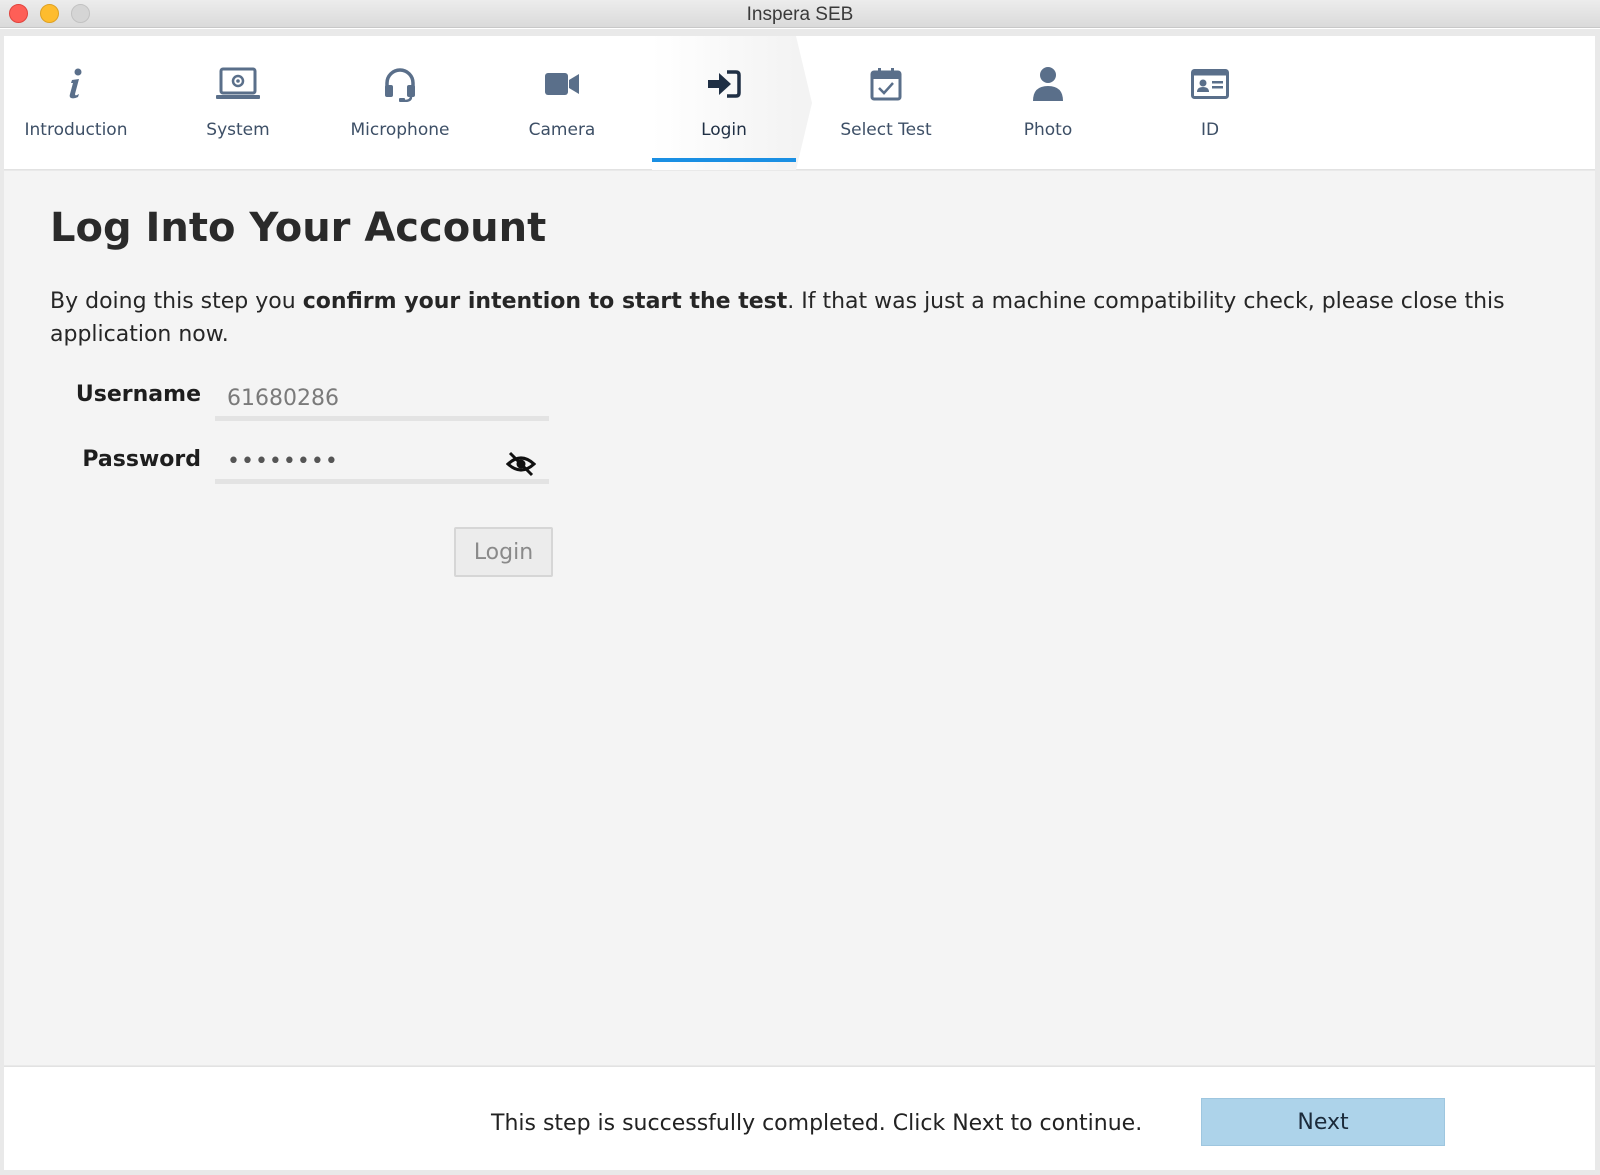 This screenshot has width=1600, height=1175. What do you see at coordinates (138, 394) in the screenshot?
I see `username-label: Username` at bounding box center [138, 394].